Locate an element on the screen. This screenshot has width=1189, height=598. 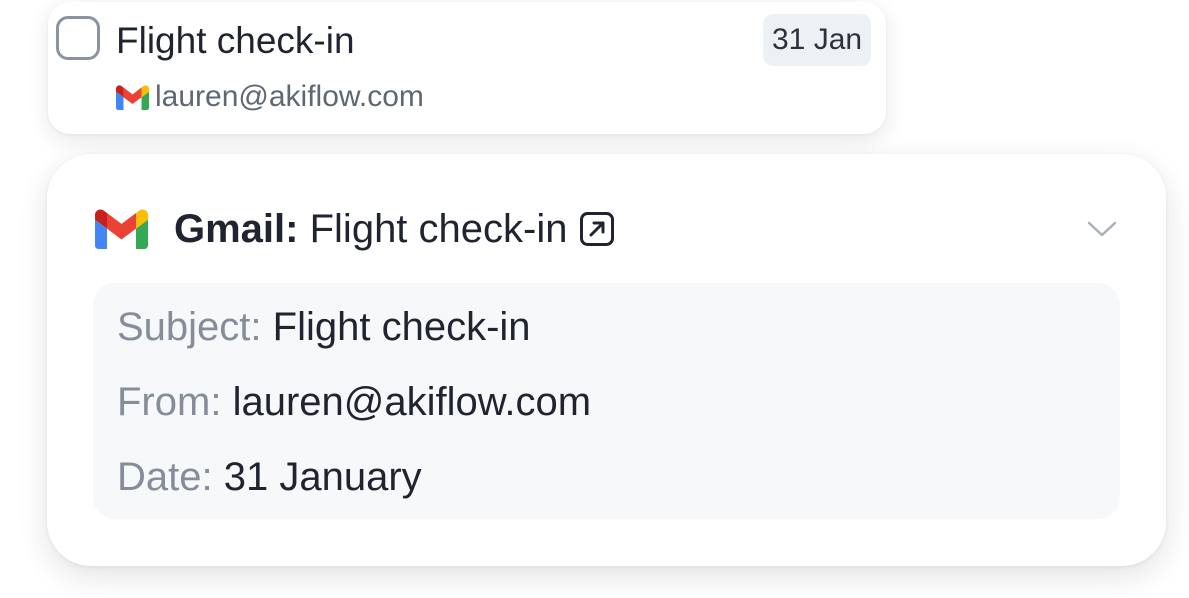
task-checkbox is located at coordinates (78, 38).